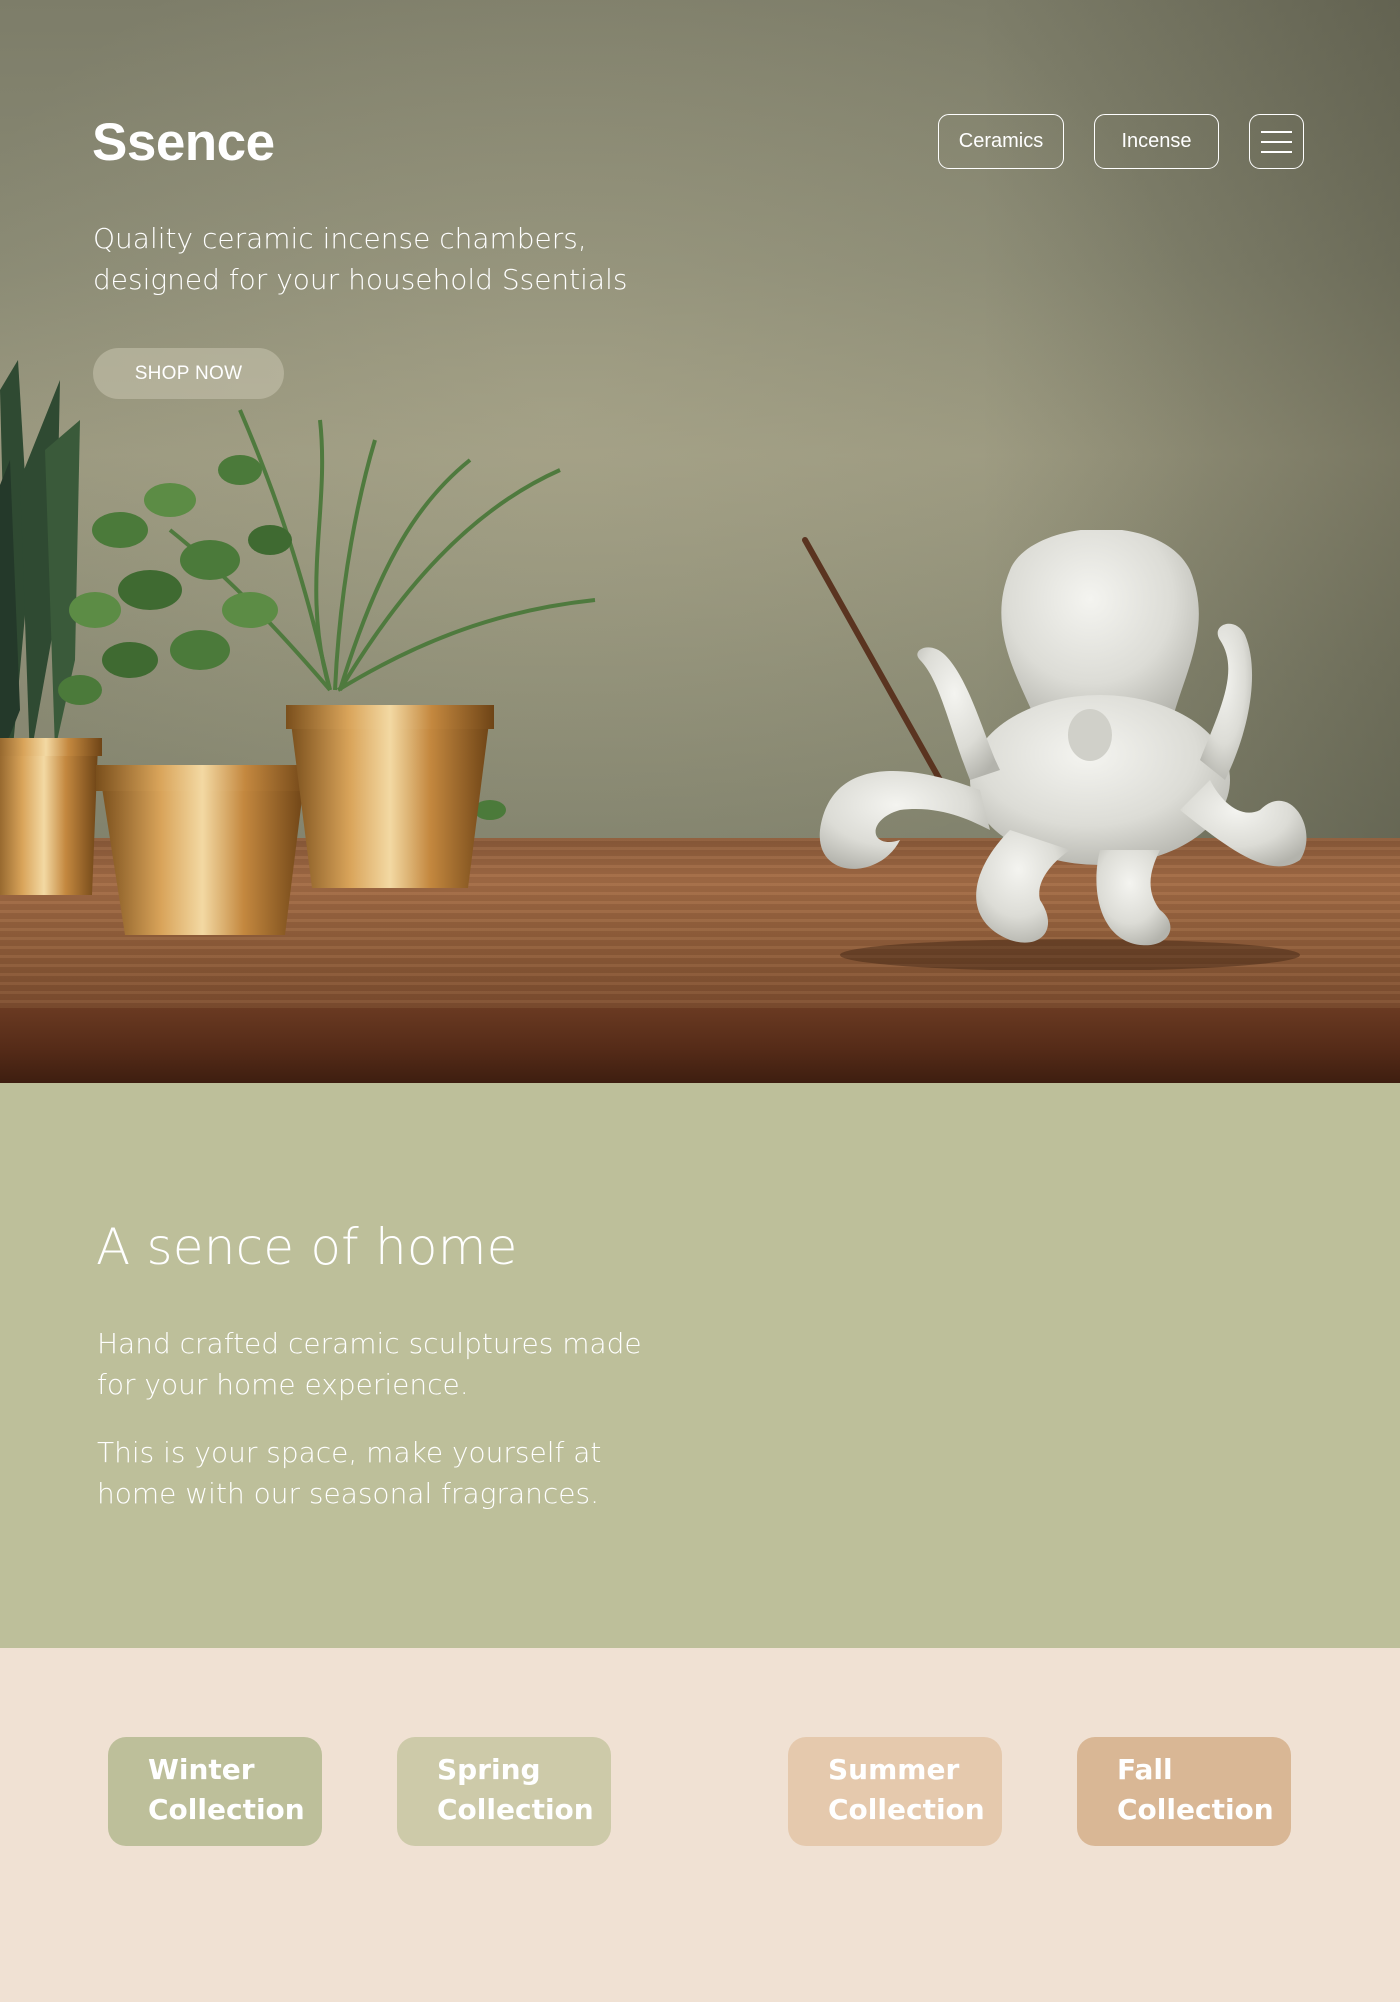 The width and height of the screenshot is (1400, 2002). I want to click on potted-plants-image, so click(298, 647).